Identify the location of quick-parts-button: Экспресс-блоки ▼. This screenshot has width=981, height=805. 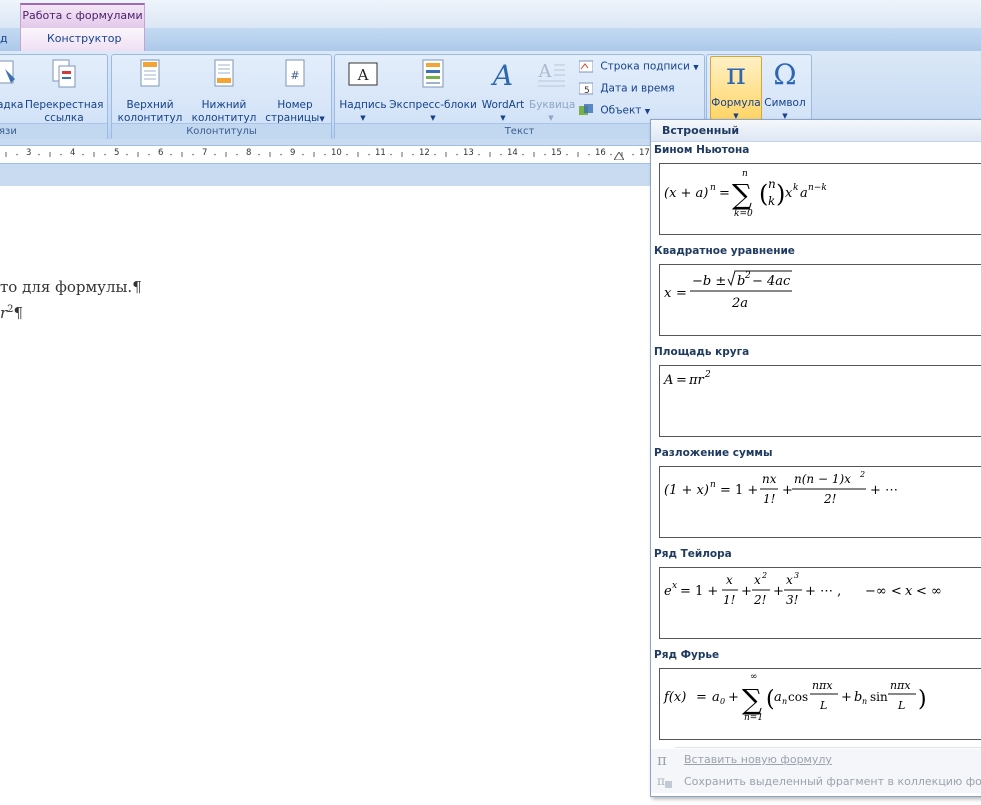
(433, 92).